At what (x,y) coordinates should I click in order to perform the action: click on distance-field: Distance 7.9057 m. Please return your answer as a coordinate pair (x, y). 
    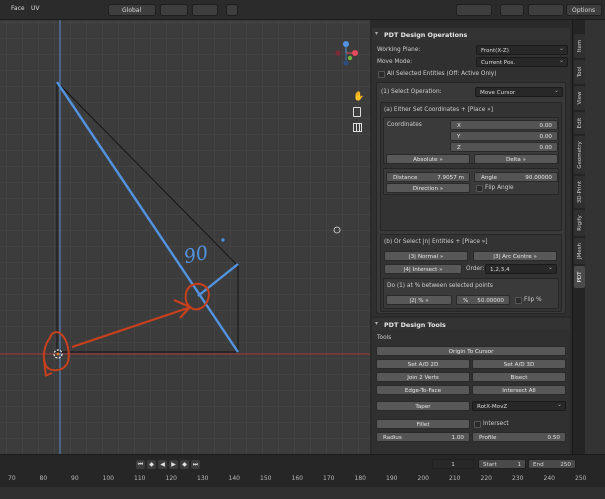
    Looking at the image, I should click on (428, 177).